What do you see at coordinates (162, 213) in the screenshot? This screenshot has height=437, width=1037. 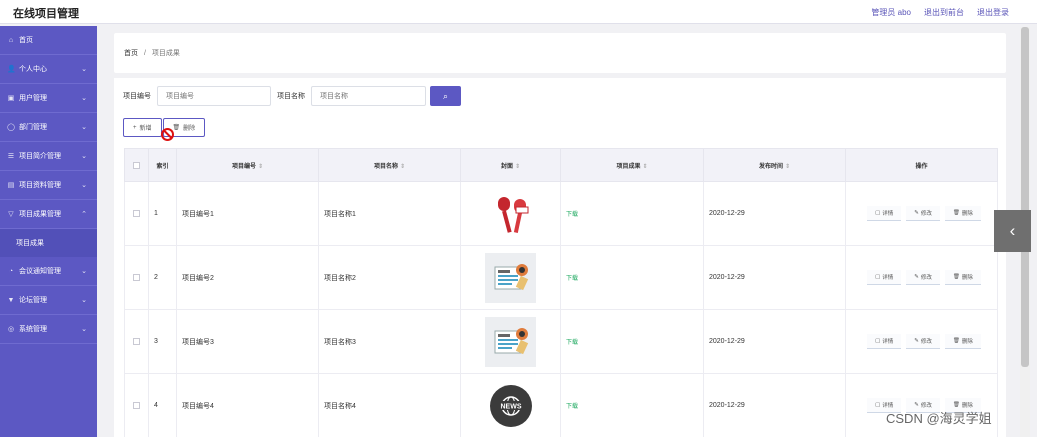 I see `row-index: 1` at bounding box center [162, 213].